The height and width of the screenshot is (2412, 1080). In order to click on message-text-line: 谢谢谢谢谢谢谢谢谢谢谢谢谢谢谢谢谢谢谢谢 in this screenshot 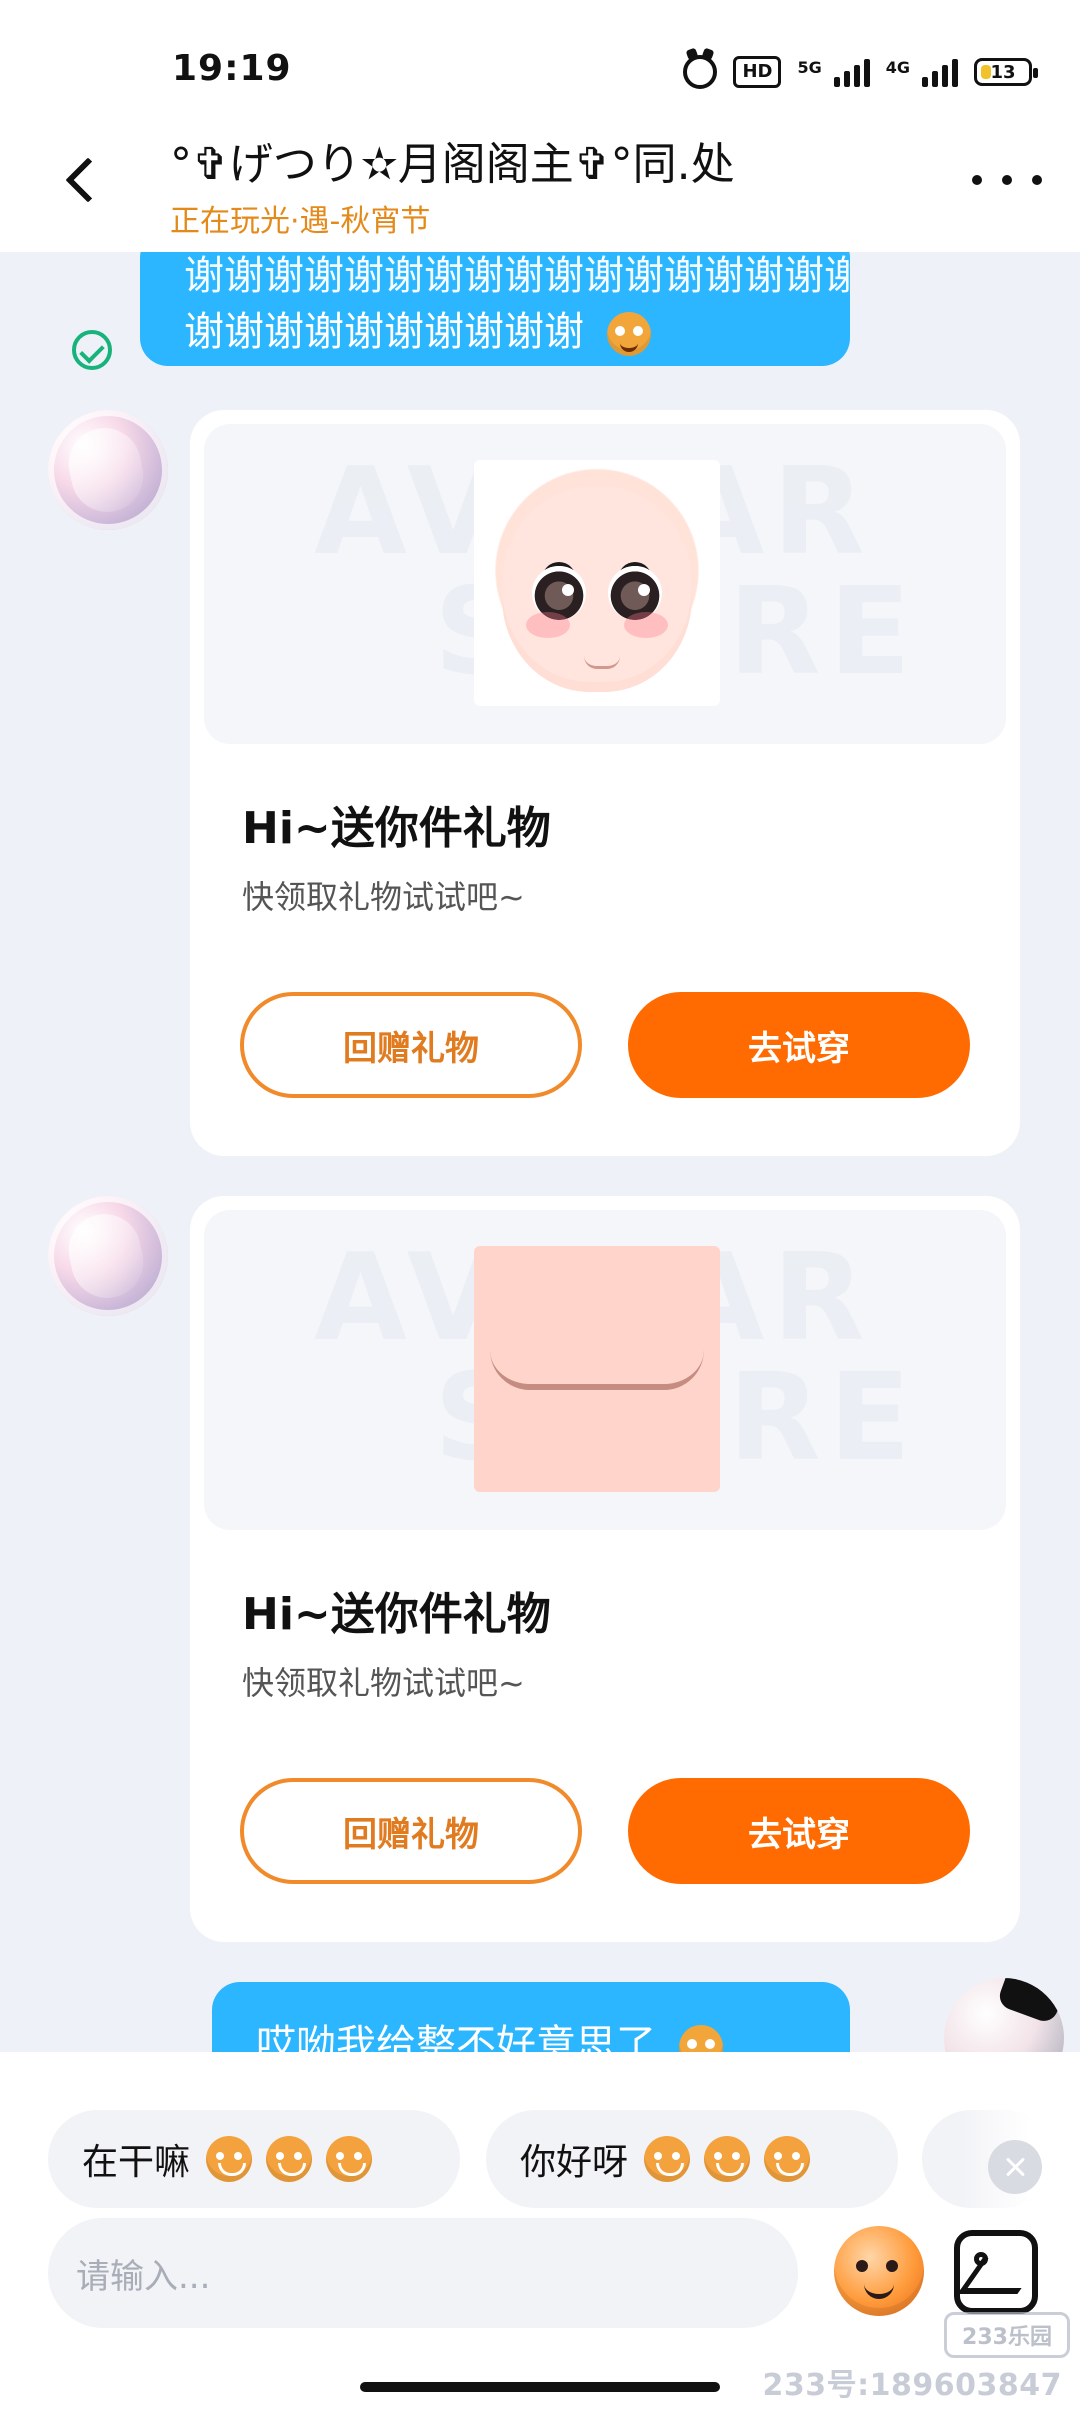, I will do `click(517, 276)`.